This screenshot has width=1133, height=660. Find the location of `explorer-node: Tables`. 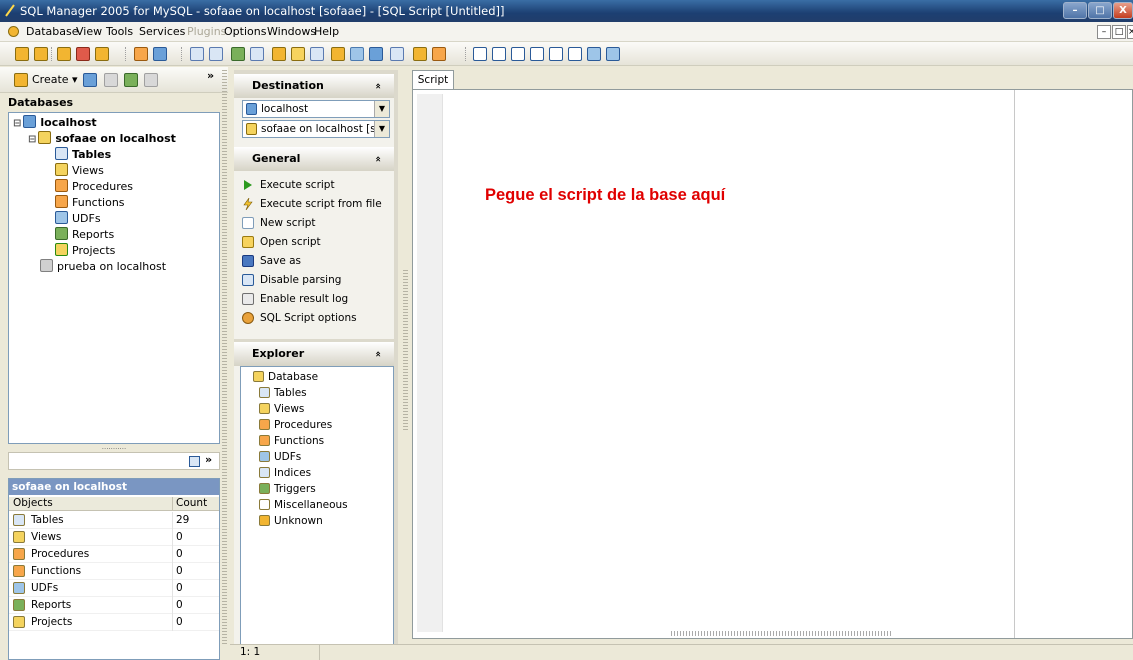

explorer-node: Tables is located at coordinates (283, 393).